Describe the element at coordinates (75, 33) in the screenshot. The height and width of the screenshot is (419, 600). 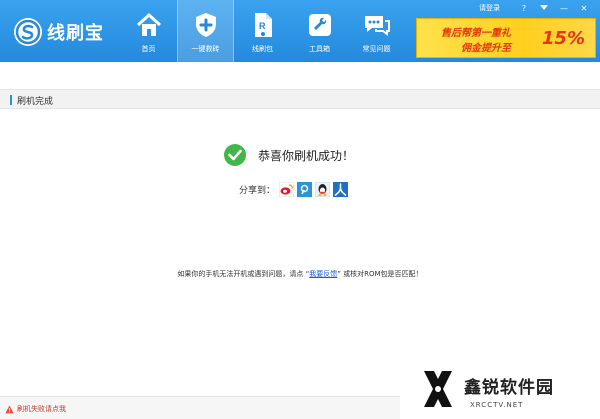
I see `app-name: 线刷宝` at that location.